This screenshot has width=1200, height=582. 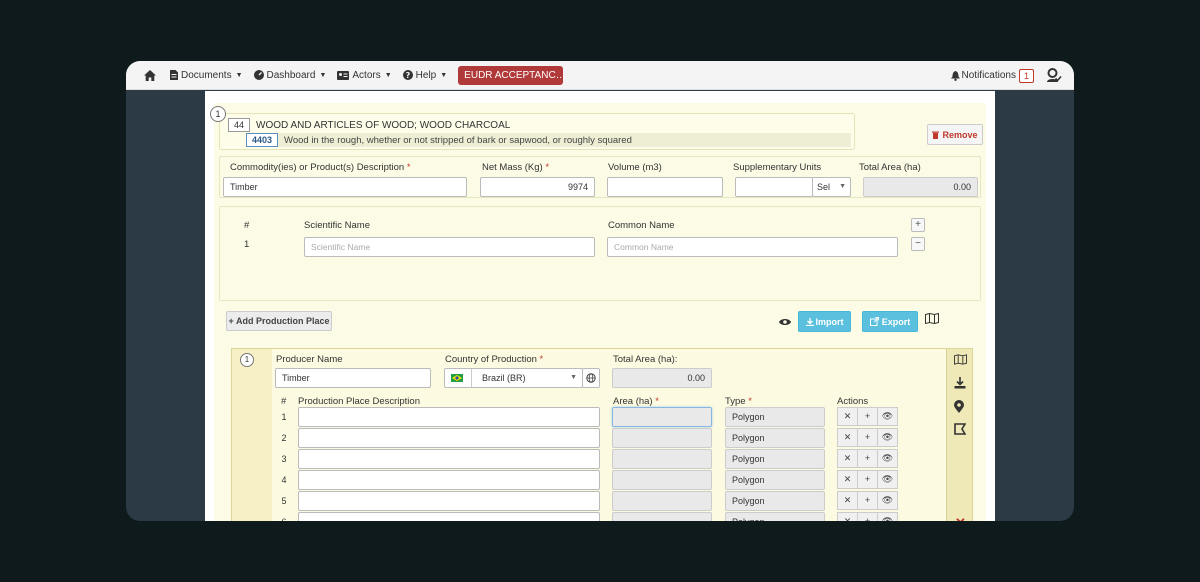 I want to click on user-check-icon, so click(x=1054, y=75).